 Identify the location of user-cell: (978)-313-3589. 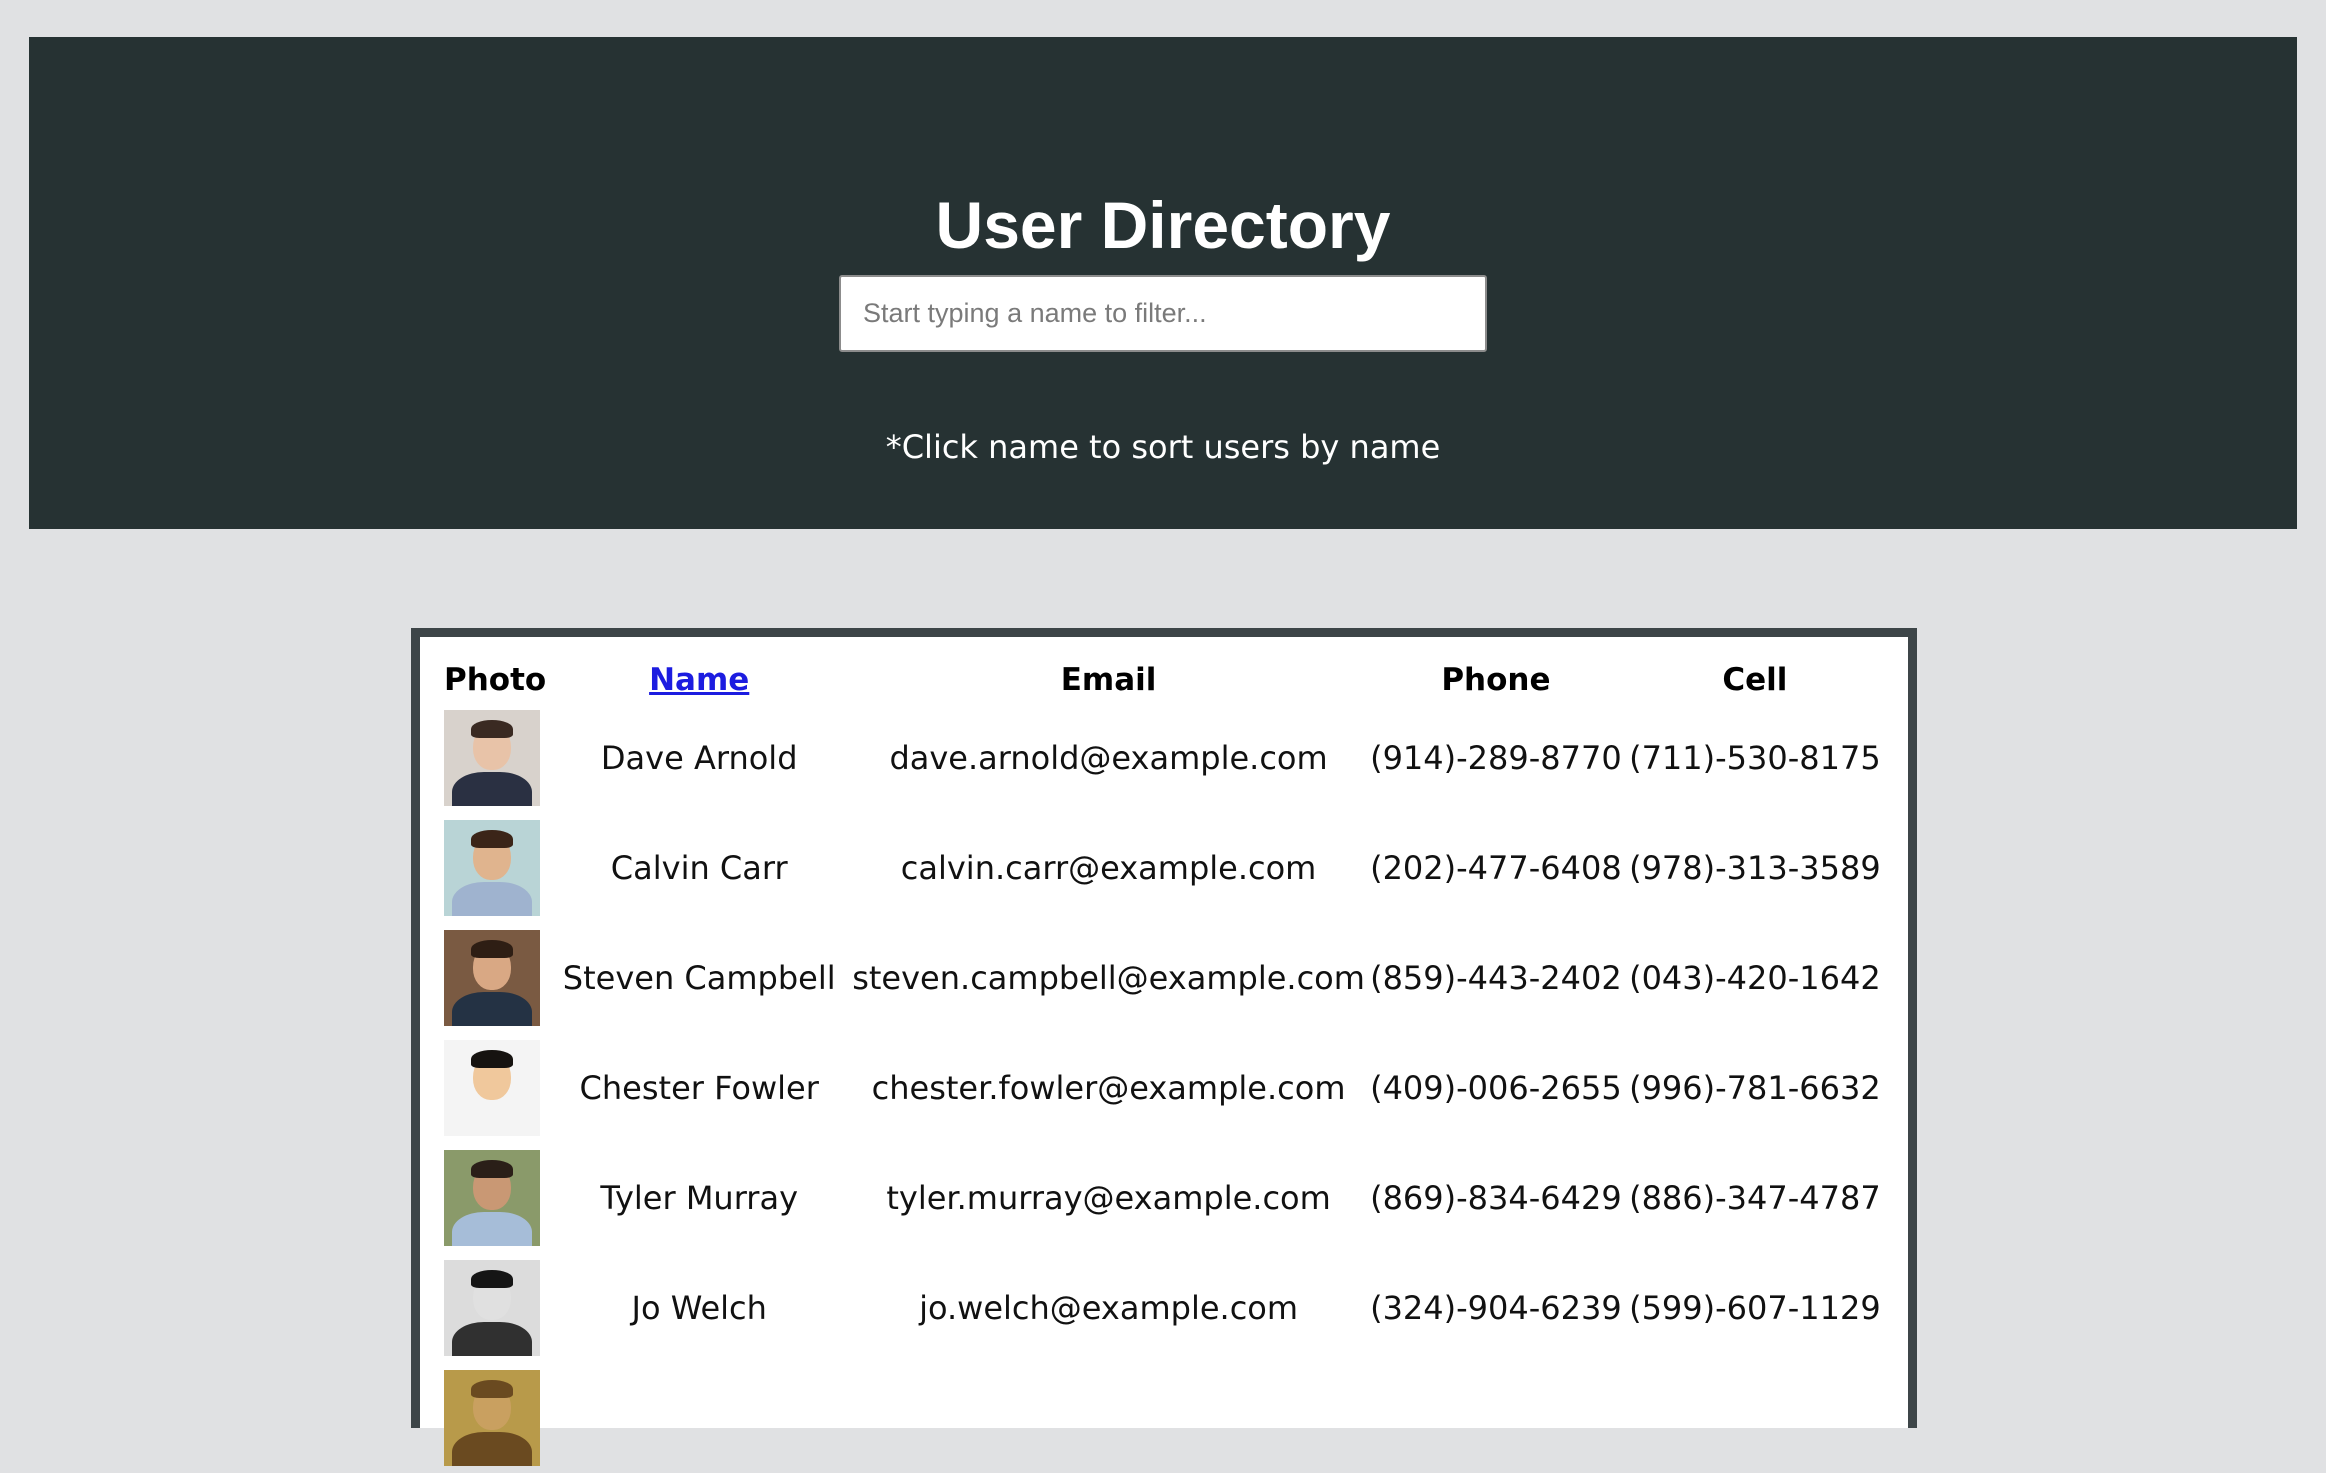
(1755, 868).